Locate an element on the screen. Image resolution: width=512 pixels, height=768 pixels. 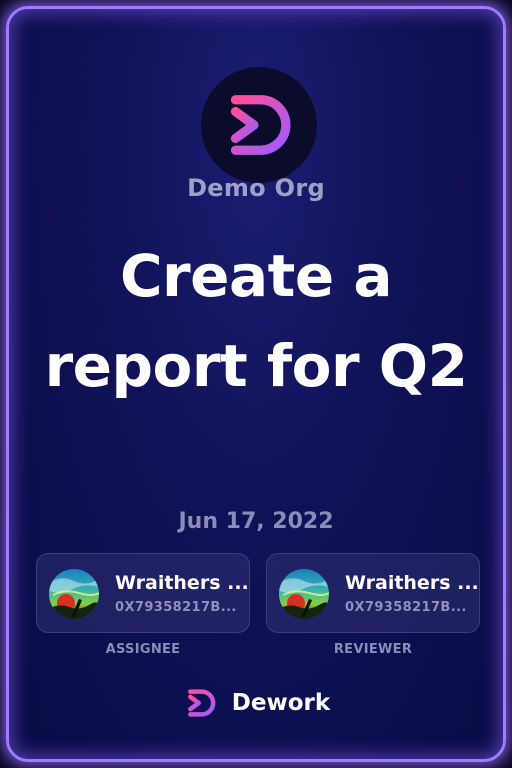
reviewer-label: REVIEWER is located at coordinates (373, 649).